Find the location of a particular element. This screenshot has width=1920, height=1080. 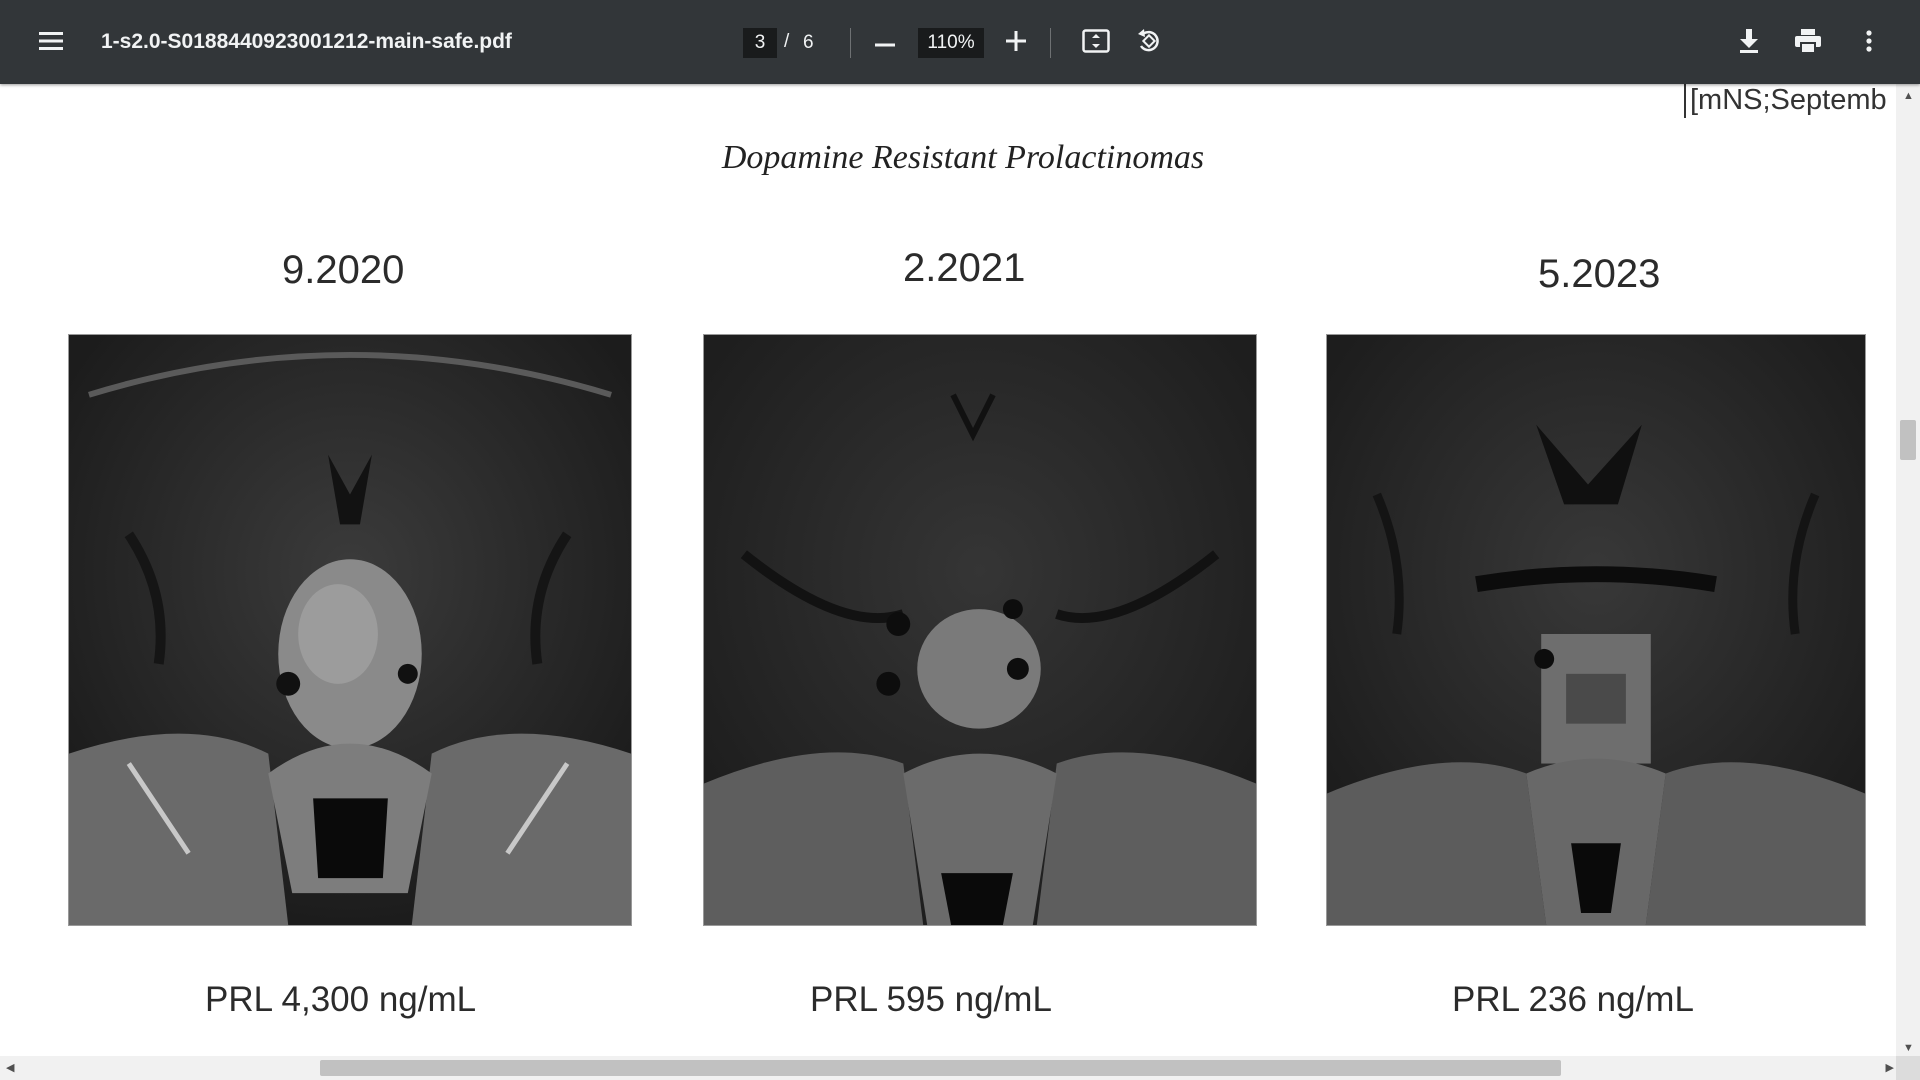

more-vert-icon is located at coordinates (1869, 43).